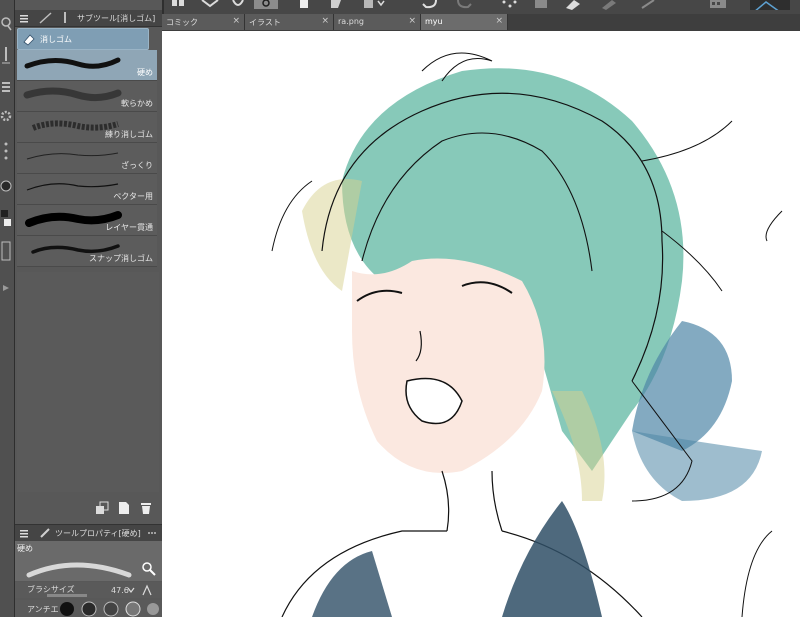 Image resolution: width=800 pixels, height=617 pixels. Describe the element at coordinates (509, 5) in the screenshot. I see `sparkle-icon` at that location.